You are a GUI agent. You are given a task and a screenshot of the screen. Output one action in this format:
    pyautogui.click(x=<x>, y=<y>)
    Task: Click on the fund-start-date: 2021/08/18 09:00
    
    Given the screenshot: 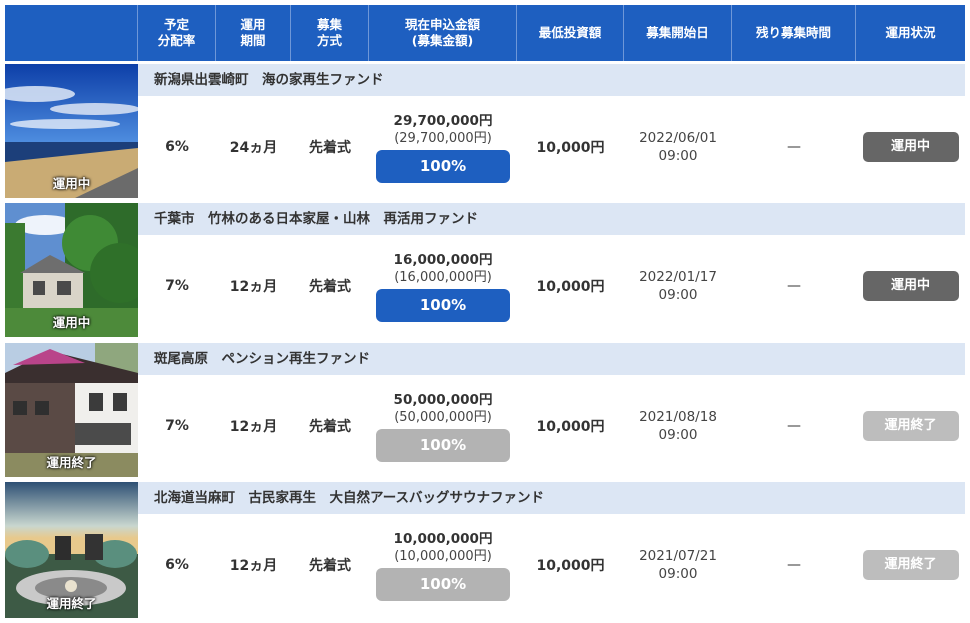 What is the action you would take?
    pyautogui.click(x=678, y=426)
    